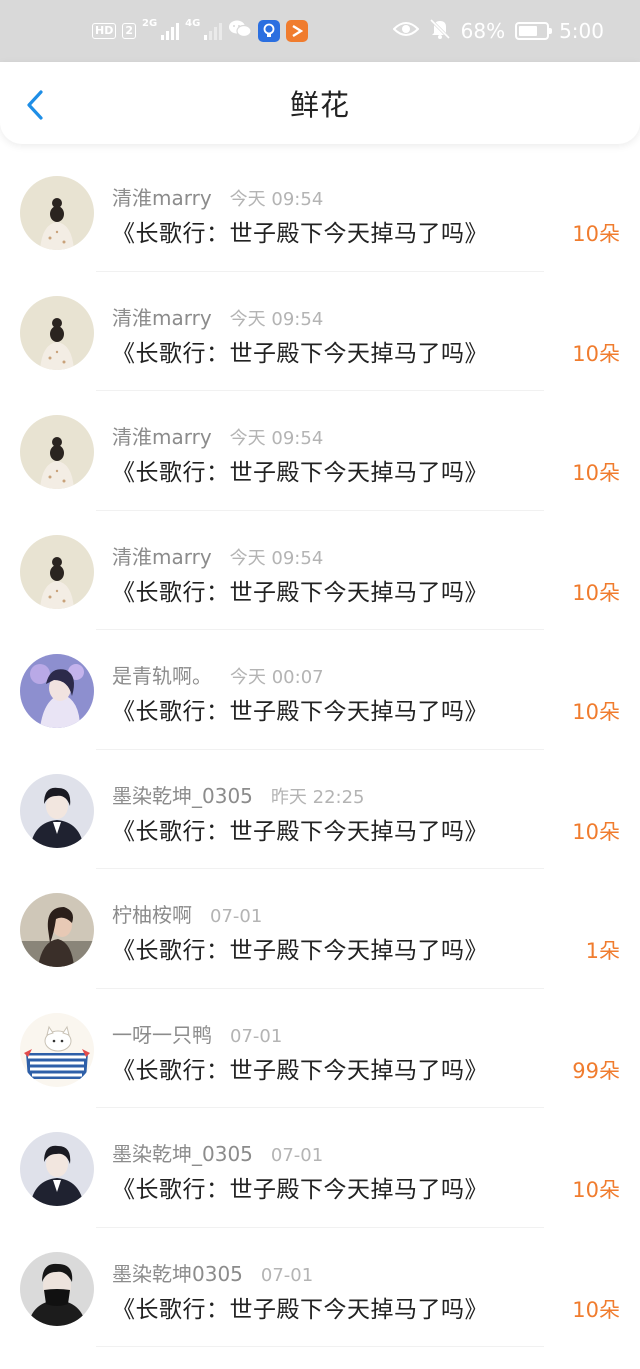  I want to click on network-2g-label: 2G, so click(150, 23).